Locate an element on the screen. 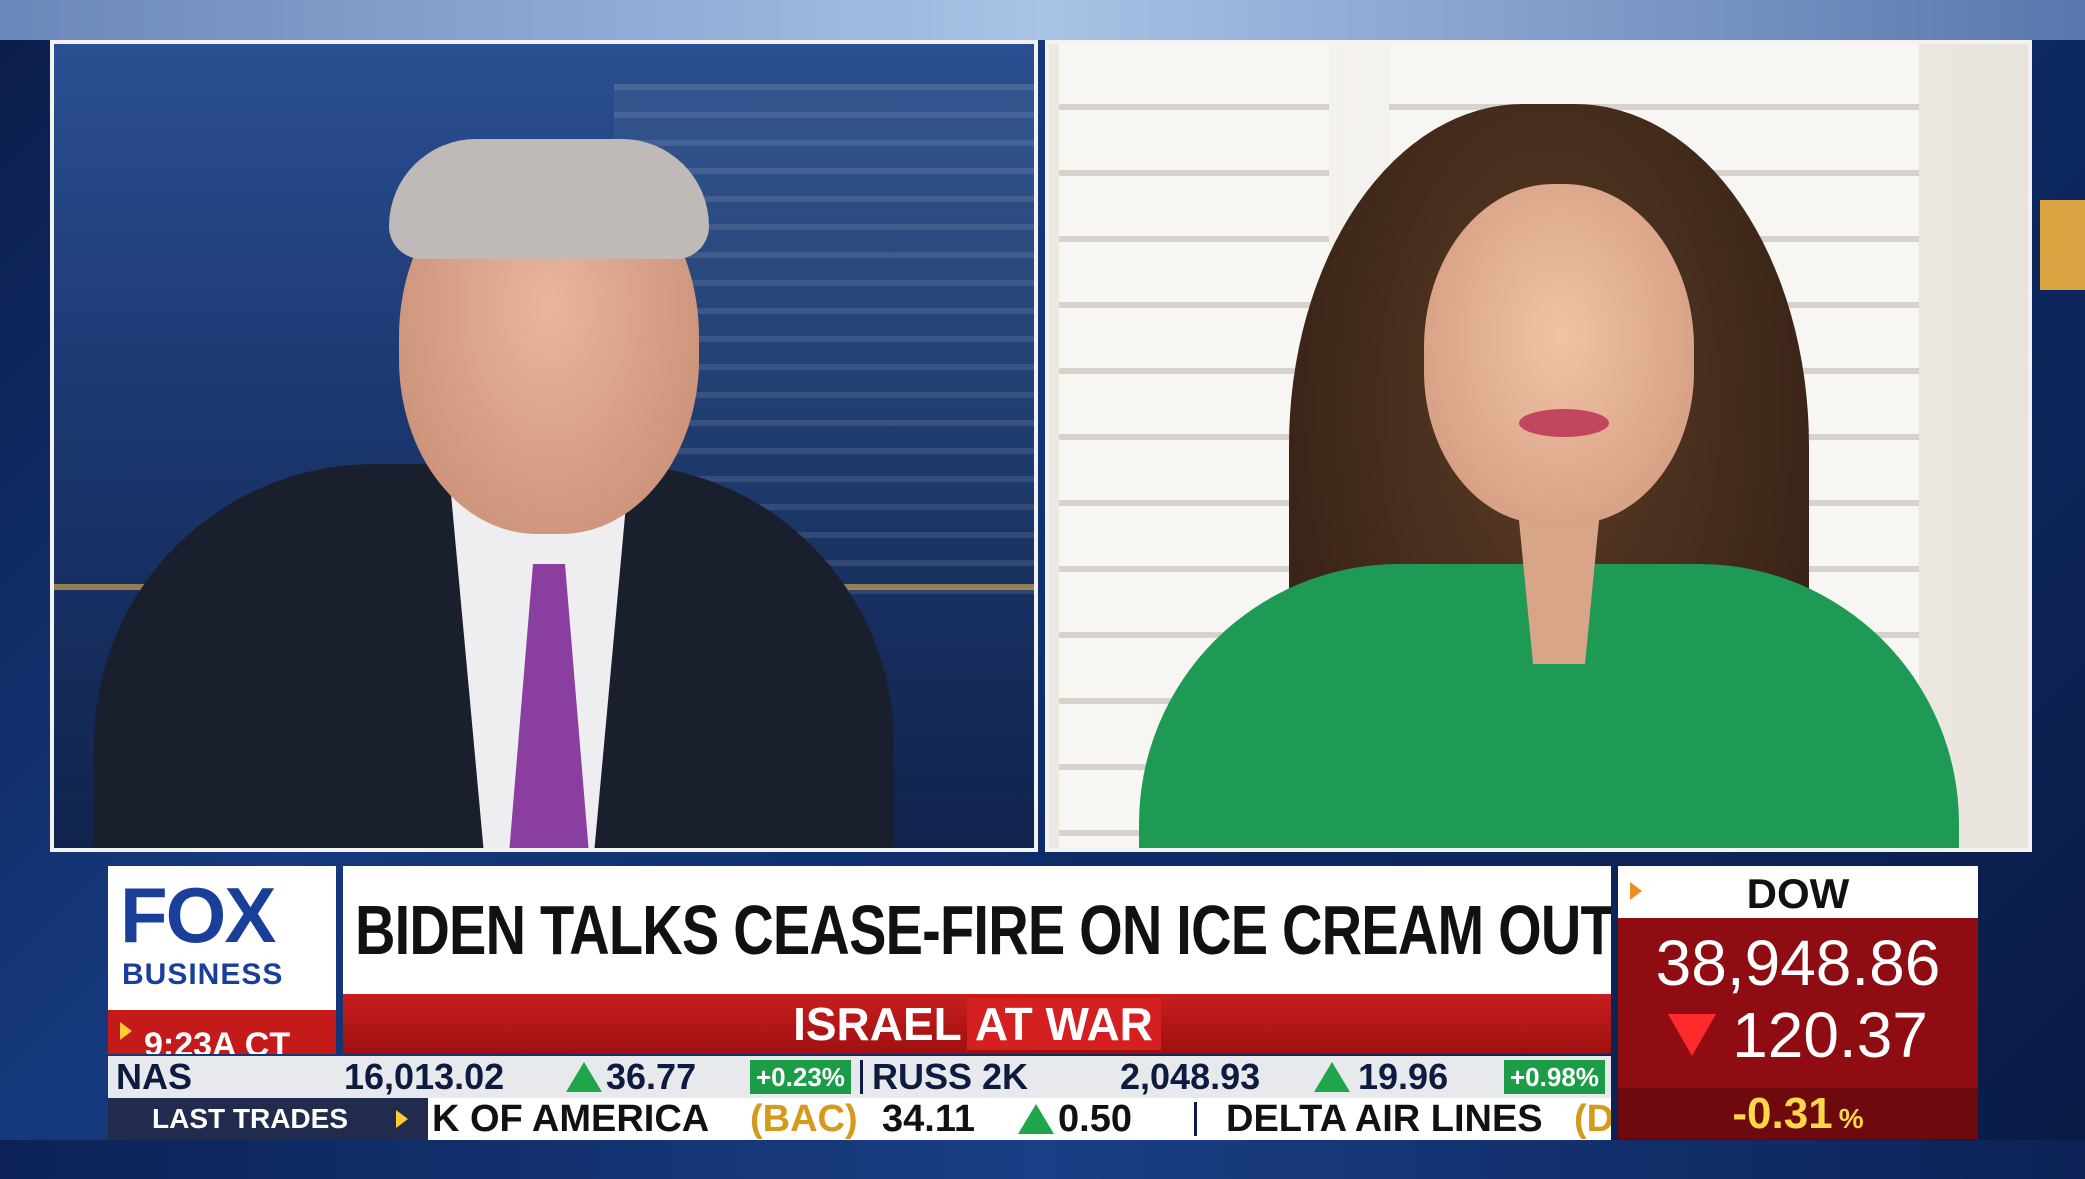 Image resolution: width=2085 pixels, height=1179 pixels. dow-percent-bar: -0.31% is located at coordinates (1798, 1113).